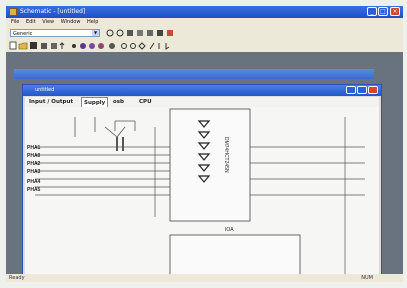  Describe the element at coordinates (194, 74) in the screenshot. I see `minimized-window-bar` at that location.